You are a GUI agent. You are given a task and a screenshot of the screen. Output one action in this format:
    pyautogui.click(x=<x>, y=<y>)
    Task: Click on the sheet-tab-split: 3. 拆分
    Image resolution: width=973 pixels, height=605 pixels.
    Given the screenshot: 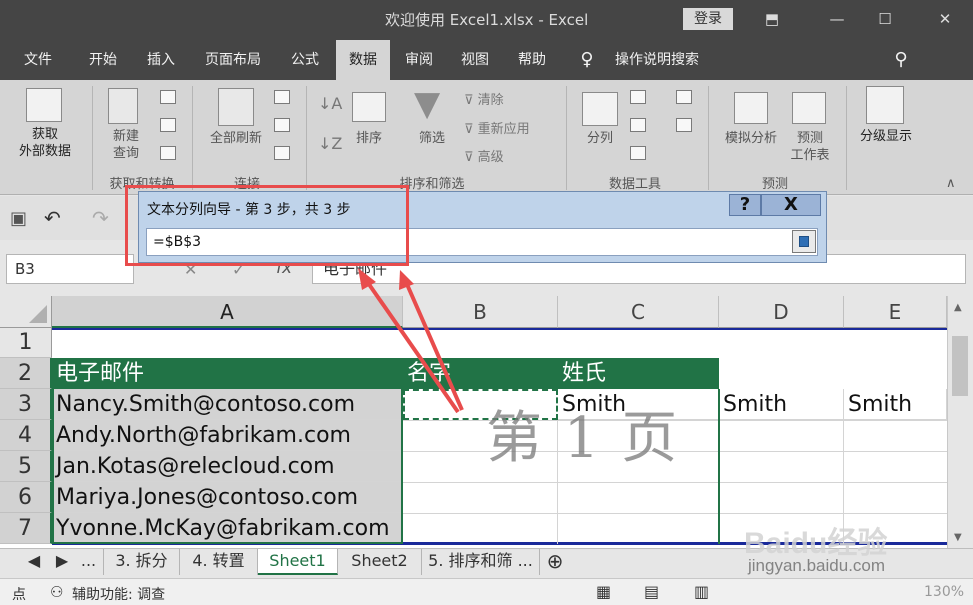 What is the action you would take?
    pyautogui.click(x=142, y=562)
    